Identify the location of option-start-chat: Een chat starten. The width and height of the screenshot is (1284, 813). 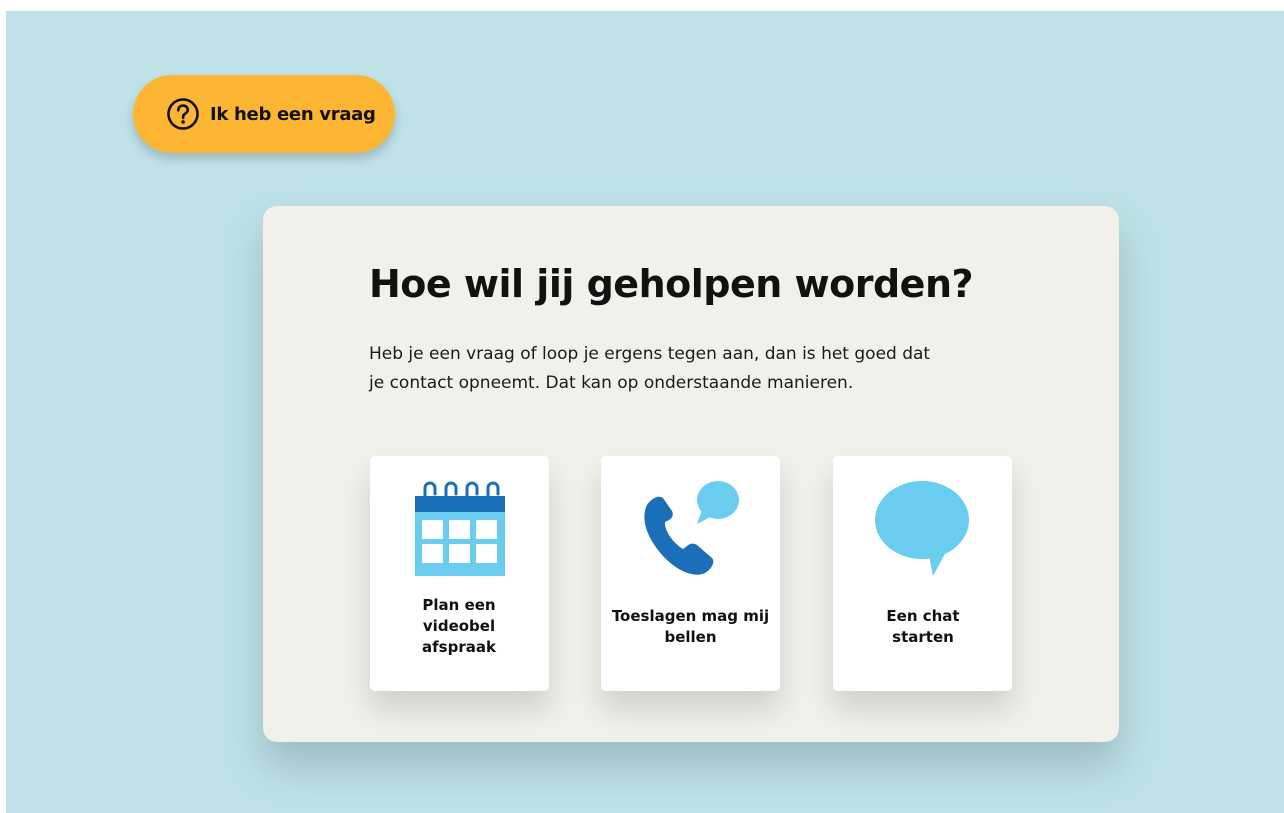
(922, 573).